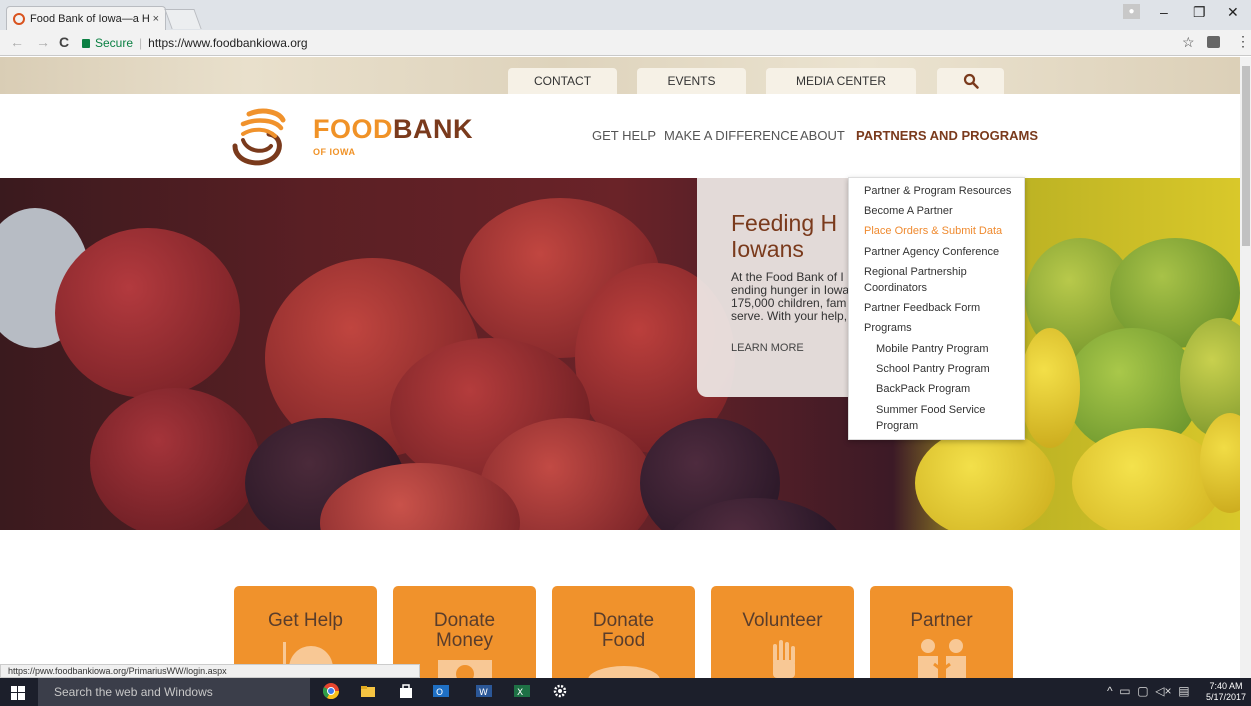  Describe the element at coordinates (767, 348) in the screenshot. I see `learn-more-link: LEARN MORE` at that location.